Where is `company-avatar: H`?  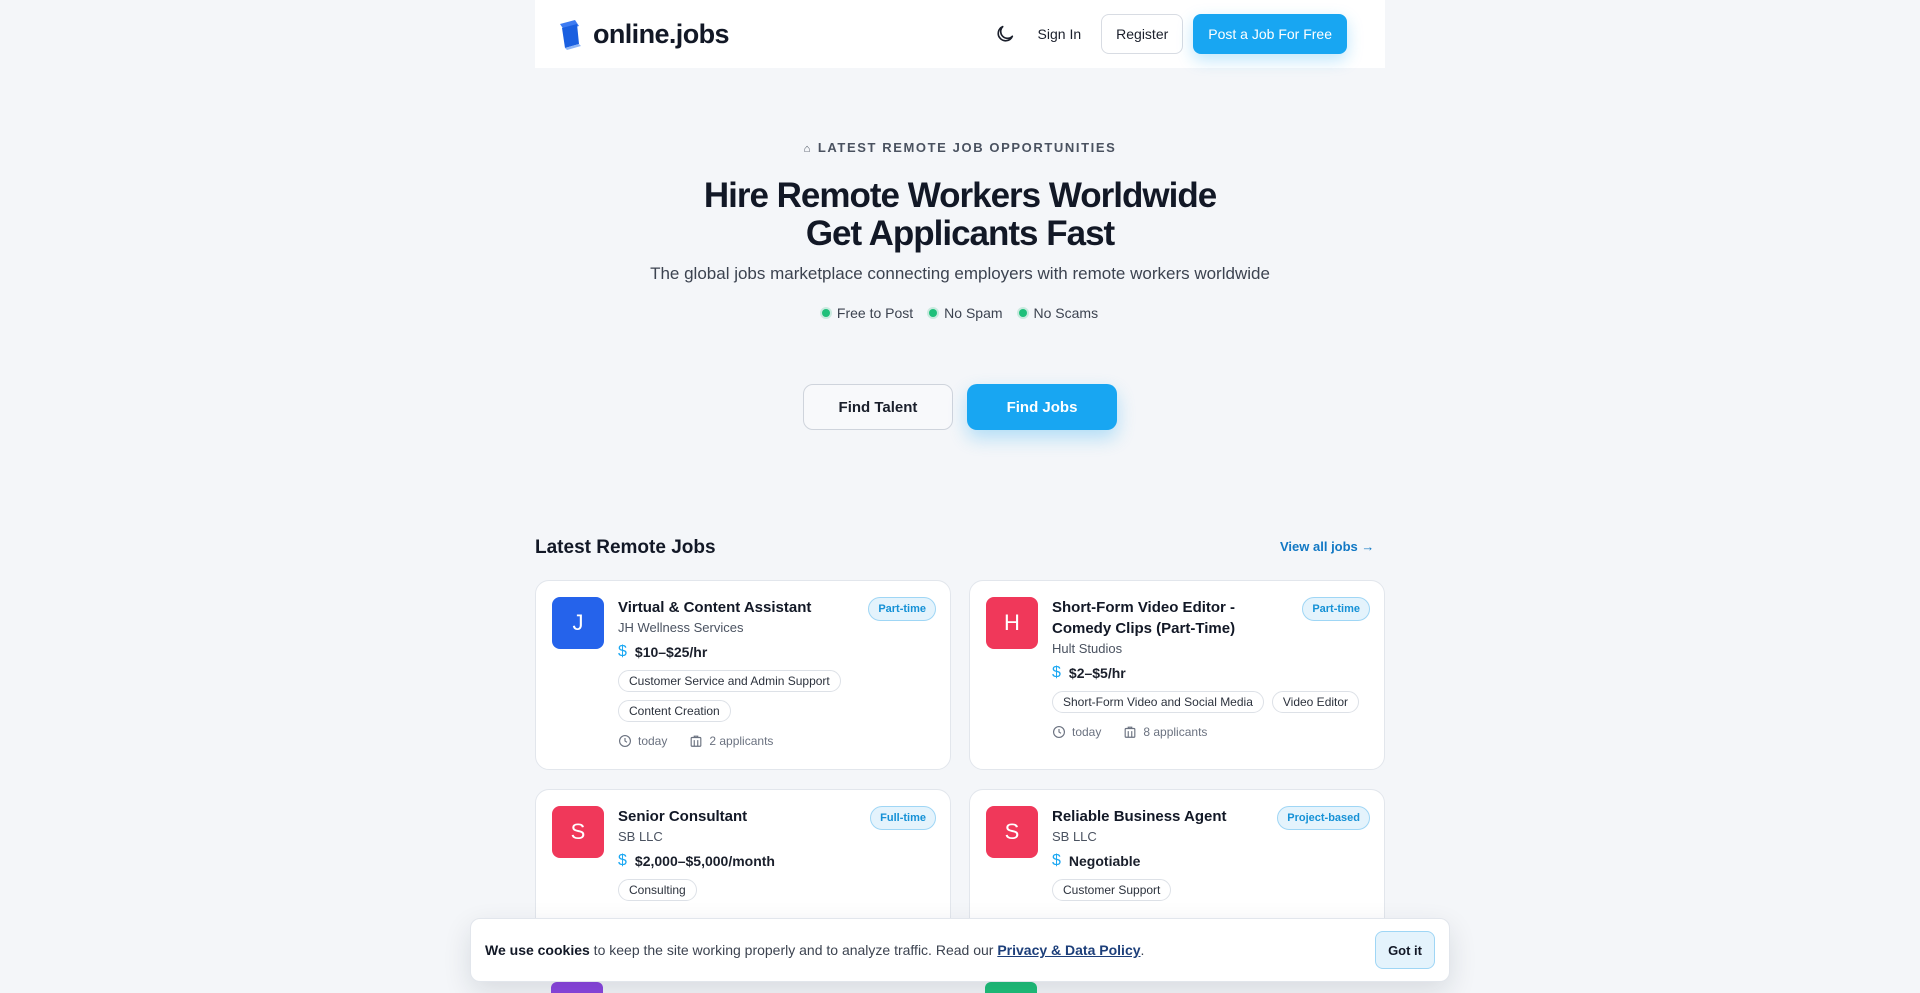 company-avatar: H is located at coordinates (1012, 623).